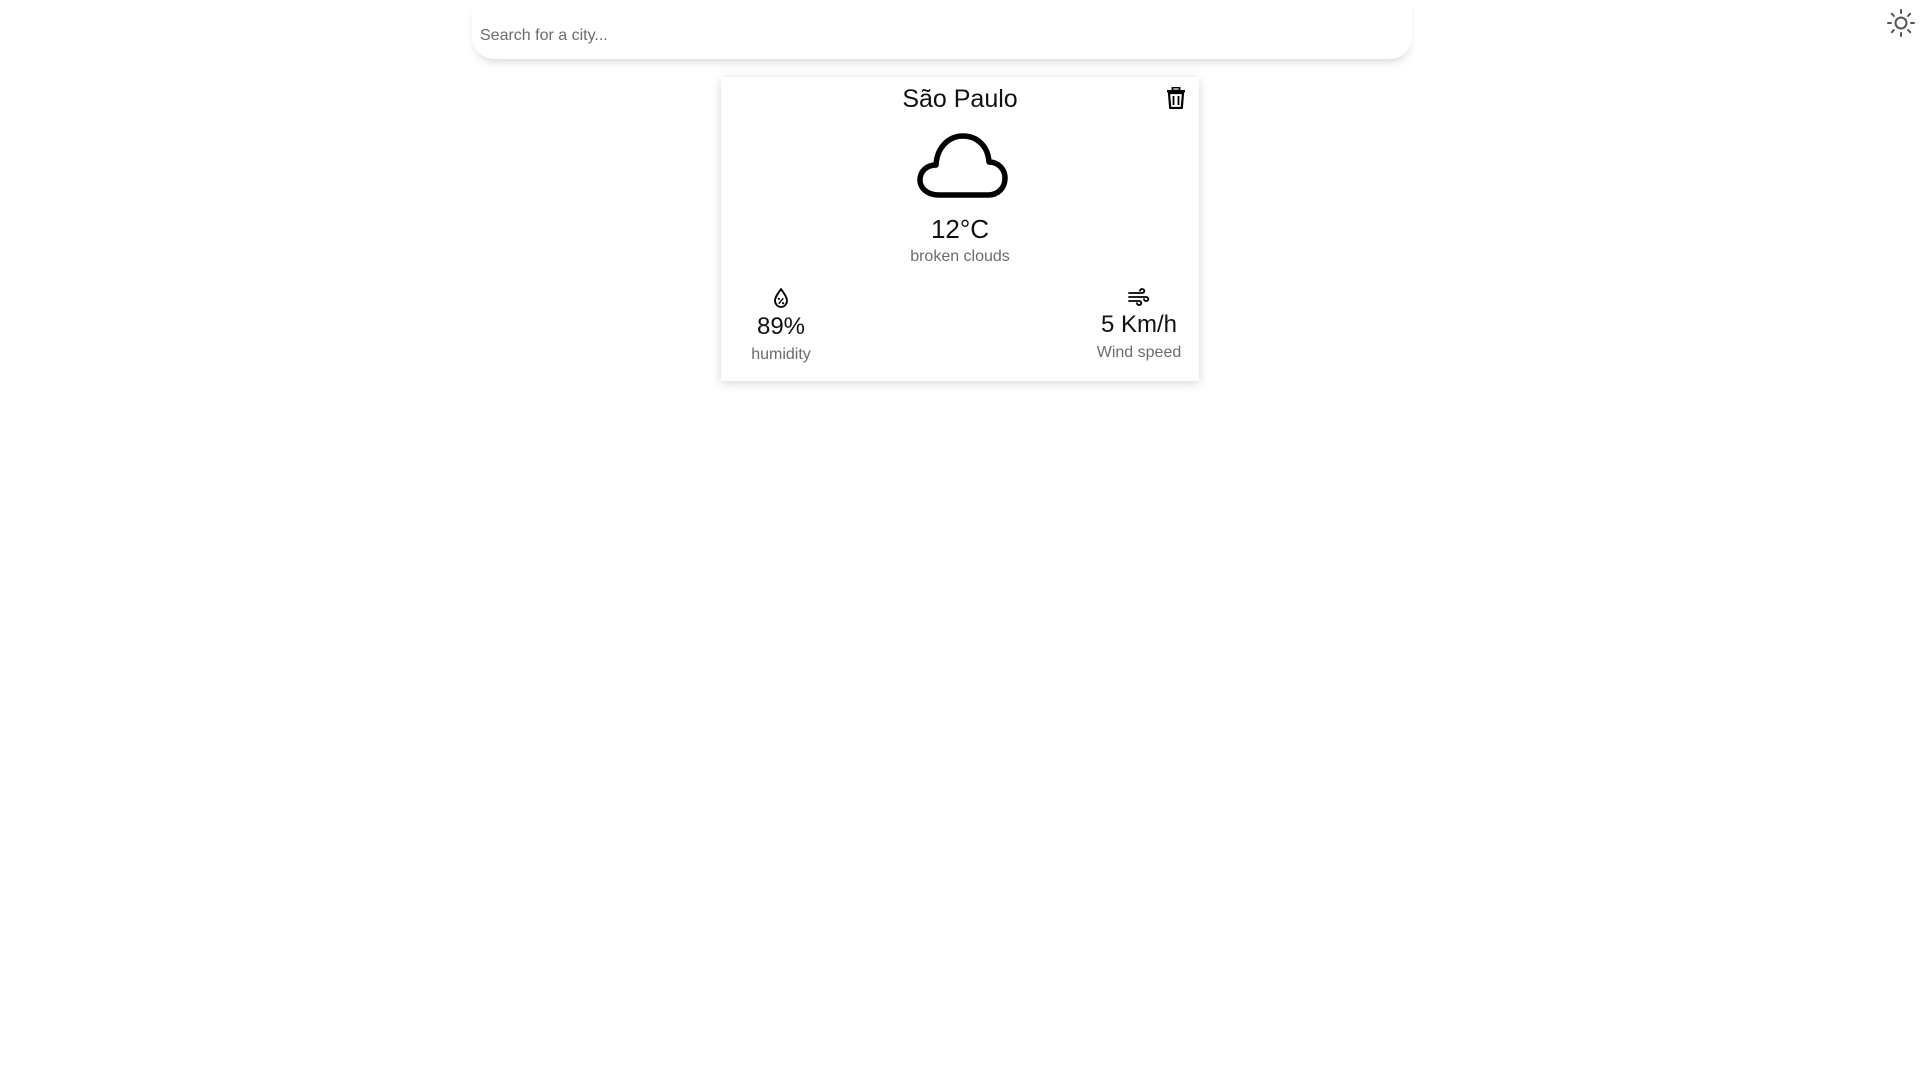  I want to click on humidity-stat: 89% humidity, so click(781, 325).